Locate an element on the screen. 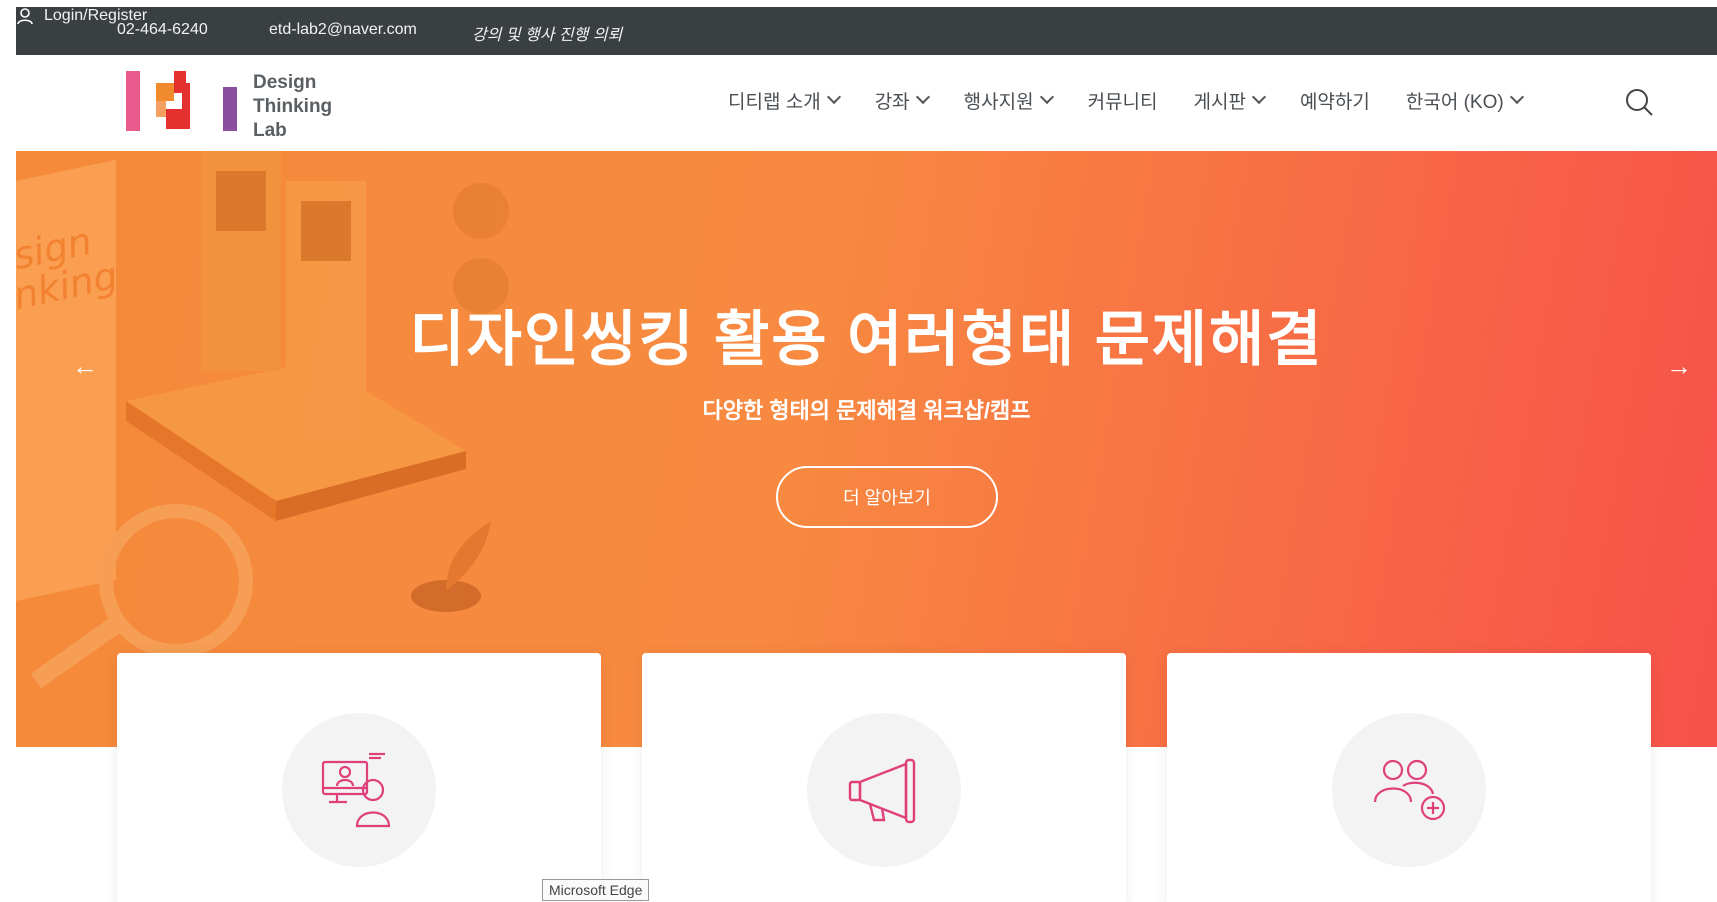 Image resolution: width=1717 pixels, height=902 pixels. feature-card-event is located at coordinates (884, 777).